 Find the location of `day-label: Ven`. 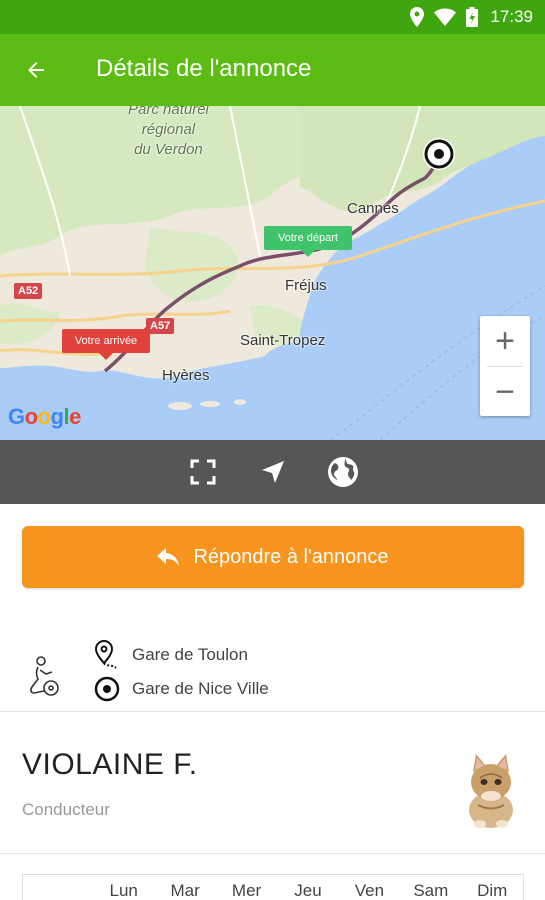

day-label: Ven is located at coordinates (369, 890).